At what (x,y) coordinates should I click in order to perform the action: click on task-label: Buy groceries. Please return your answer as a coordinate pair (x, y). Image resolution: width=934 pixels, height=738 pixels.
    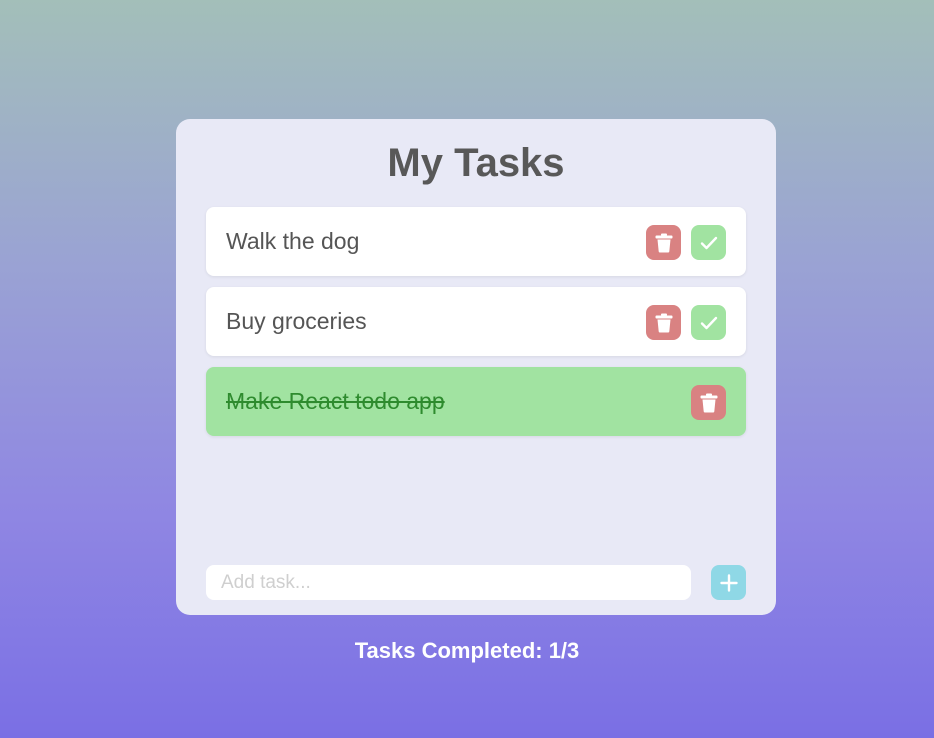
    Looking at the image, I should click on (296, 321).